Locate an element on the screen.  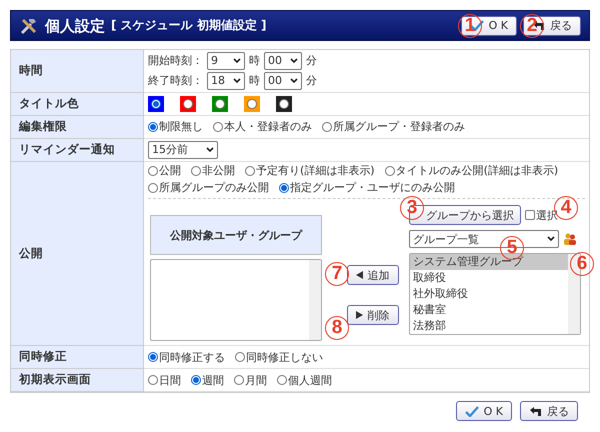
reminder-select: 15分前 is located at coordinates (183, 150).